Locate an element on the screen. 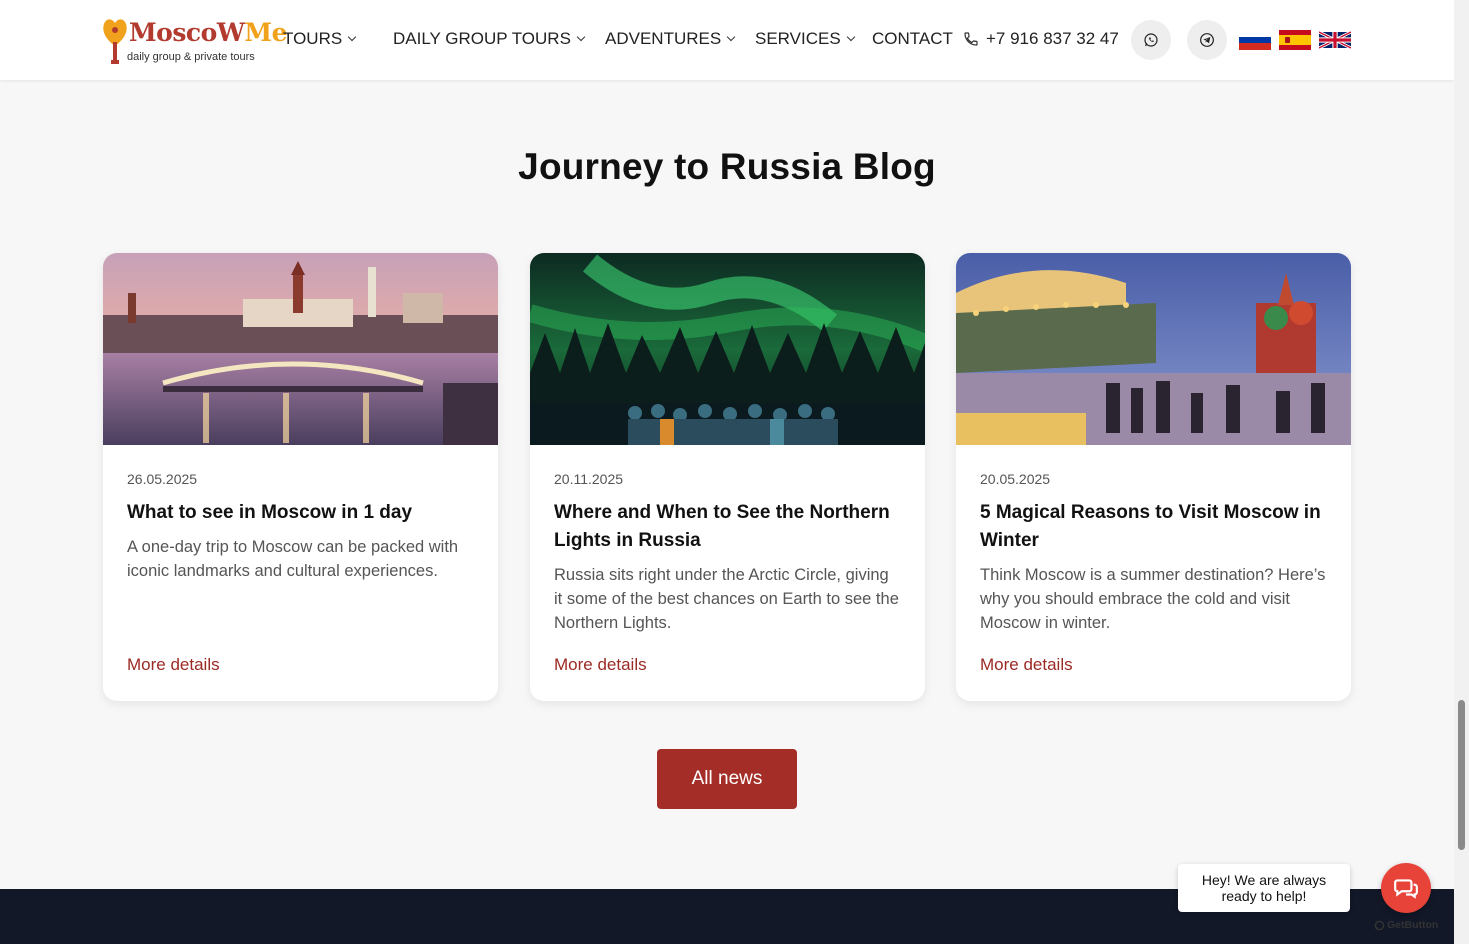 The height and width of the screenshot is (944, 1469). chat-bubbles-icon is located at coordinates (1406, 889).